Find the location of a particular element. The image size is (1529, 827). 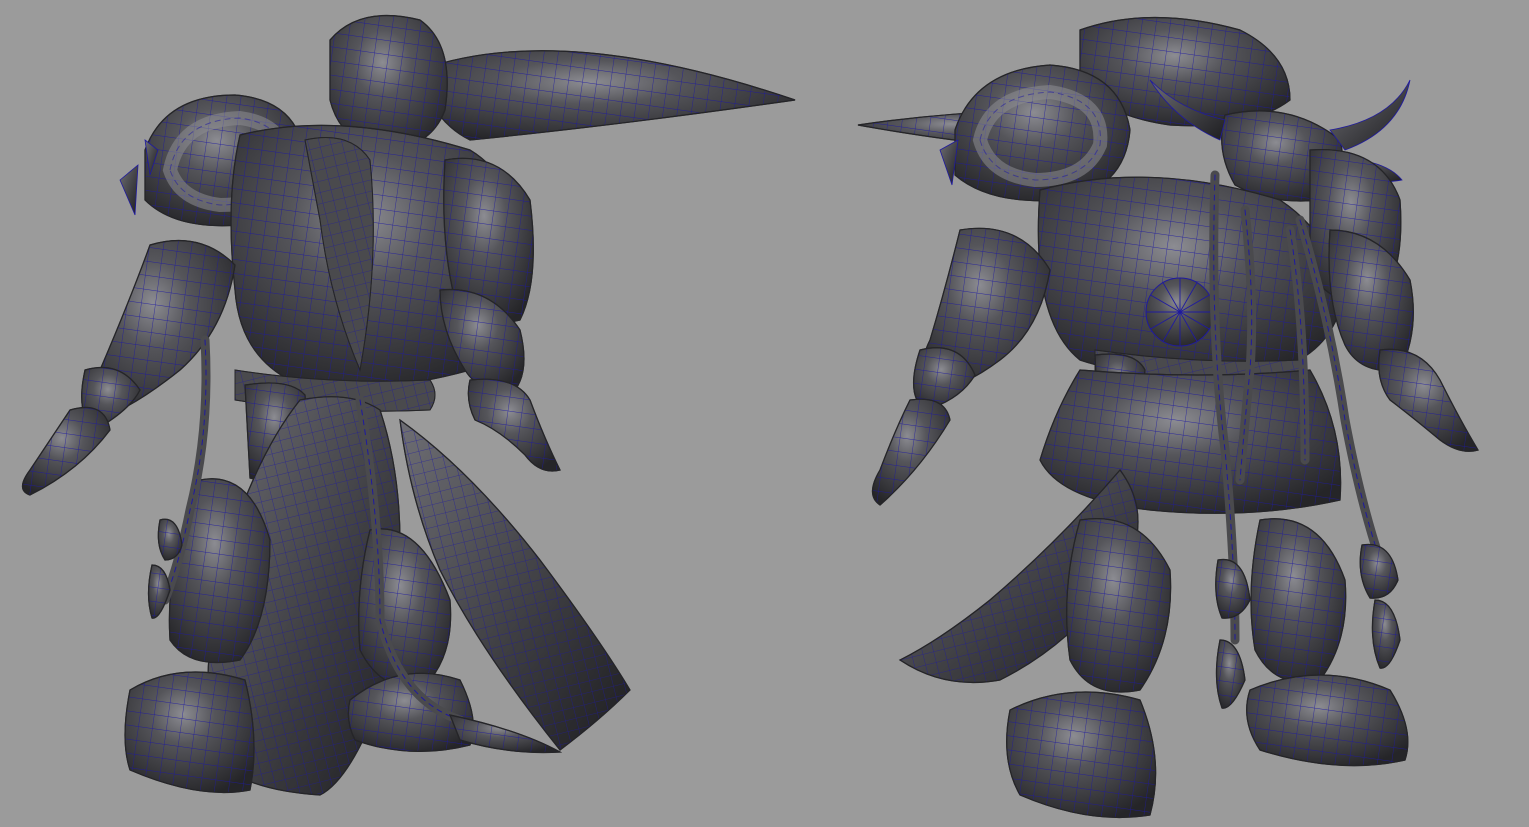

loincloth-front-wire-overlay is located at coordinates (1190, 441).